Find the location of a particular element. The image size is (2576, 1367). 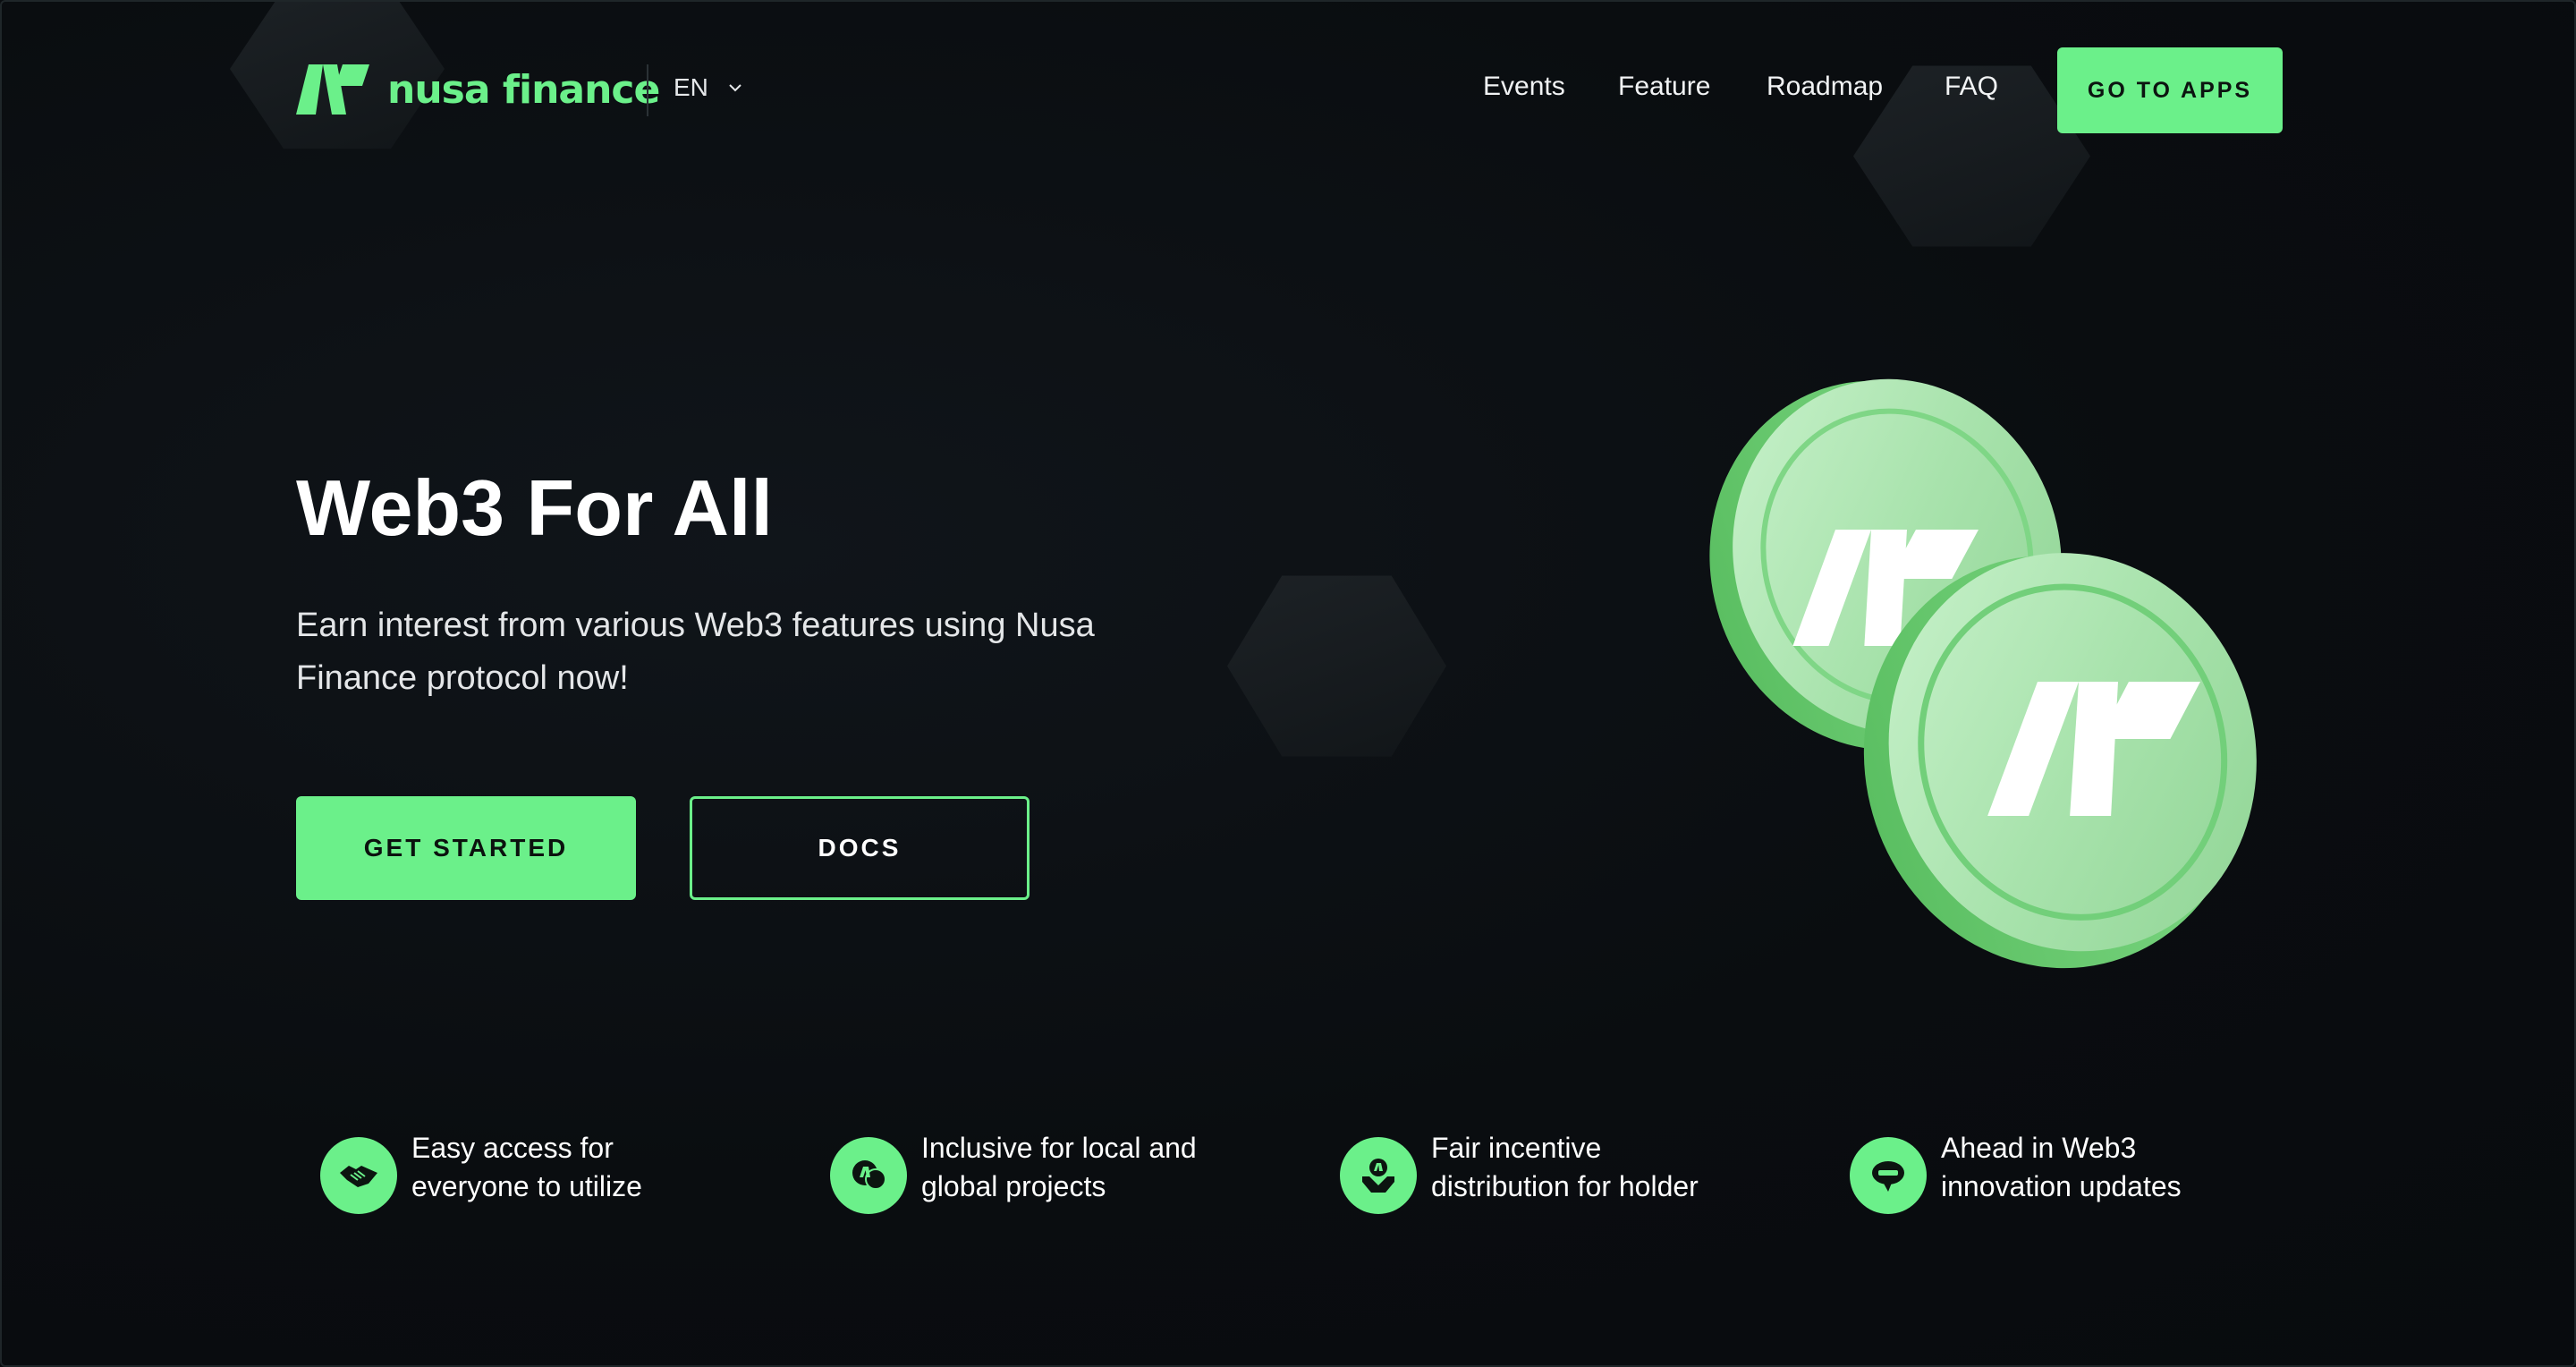

feature-item: Easy access for everyone to utilize is located at coordinates (576, 1171).